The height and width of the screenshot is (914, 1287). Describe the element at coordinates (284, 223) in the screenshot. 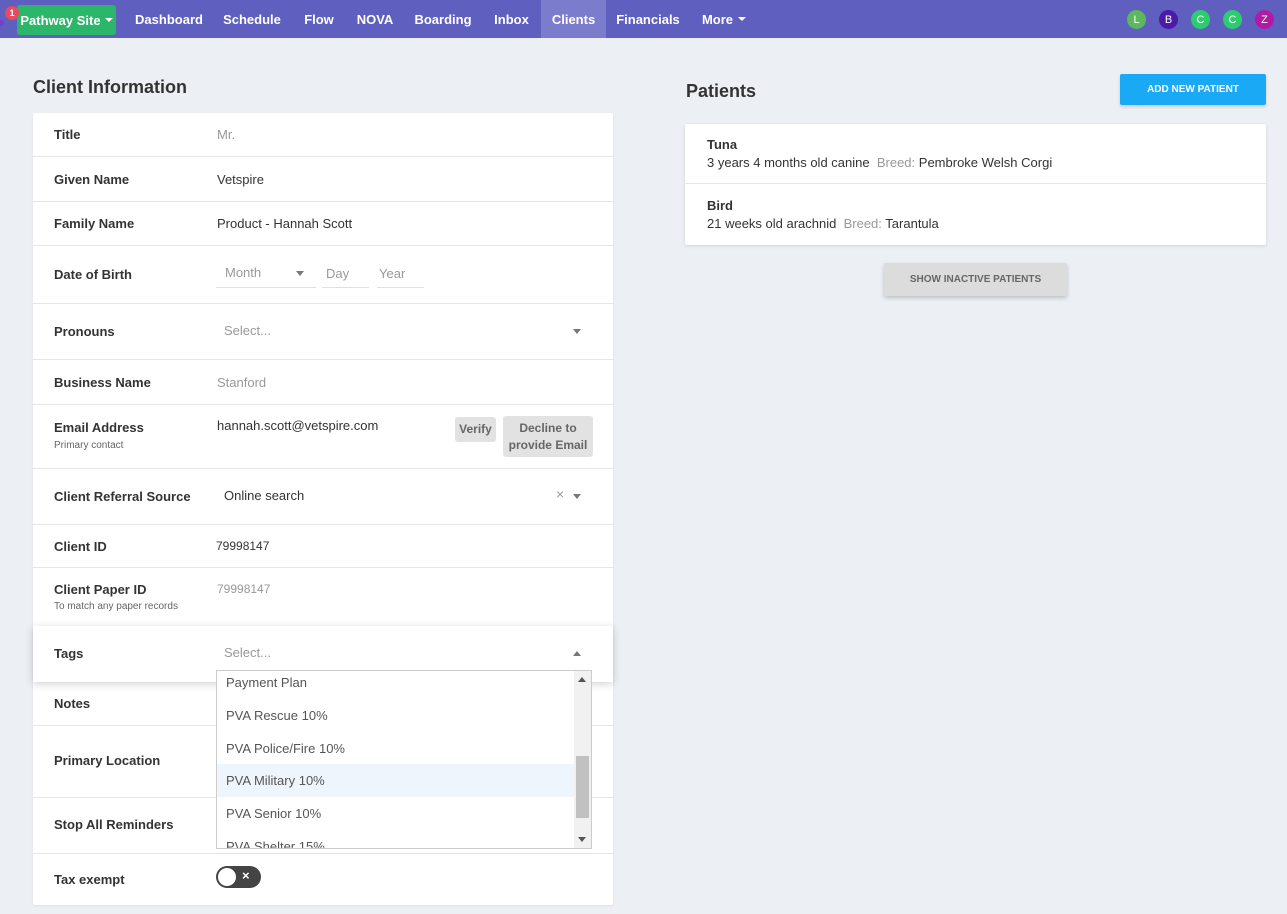

I see `family-name-input: Product - Hannah Scott` at that location.